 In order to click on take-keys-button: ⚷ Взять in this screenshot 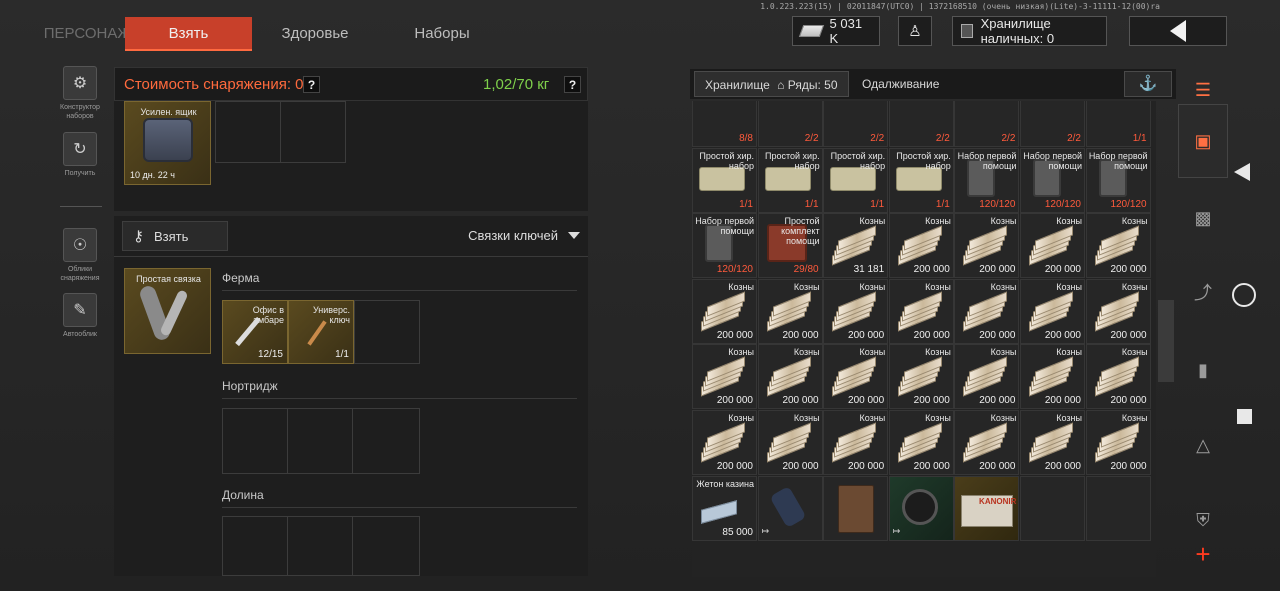, I will do `click(175, 236)`.